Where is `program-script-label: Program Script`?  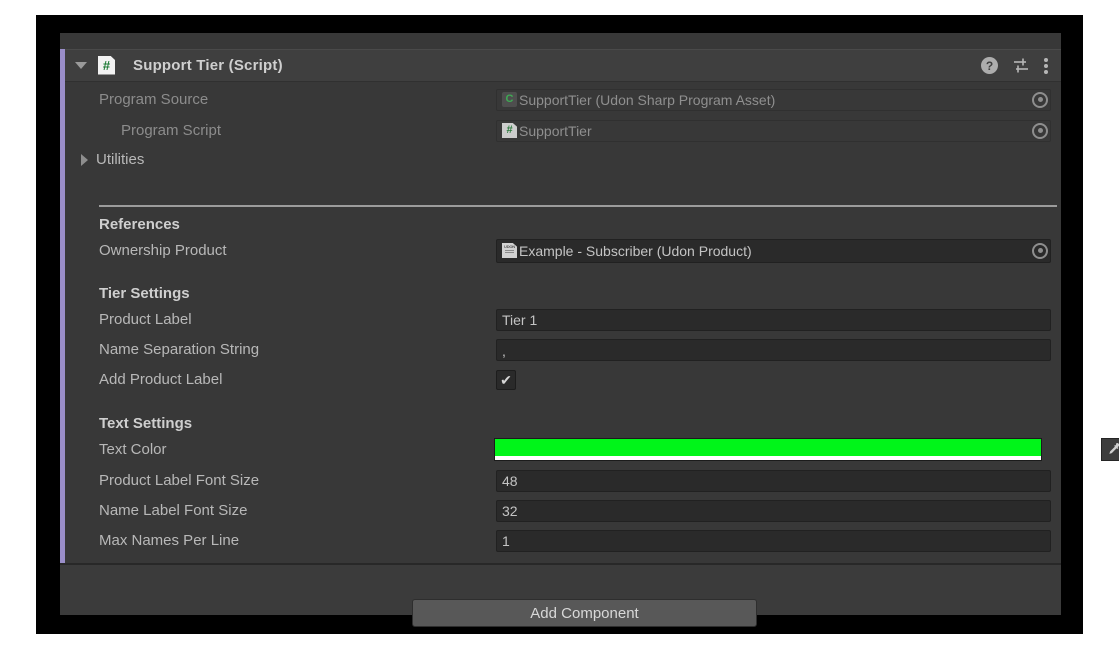
program-script-label: Program Script is located at coordinates (171, 130).